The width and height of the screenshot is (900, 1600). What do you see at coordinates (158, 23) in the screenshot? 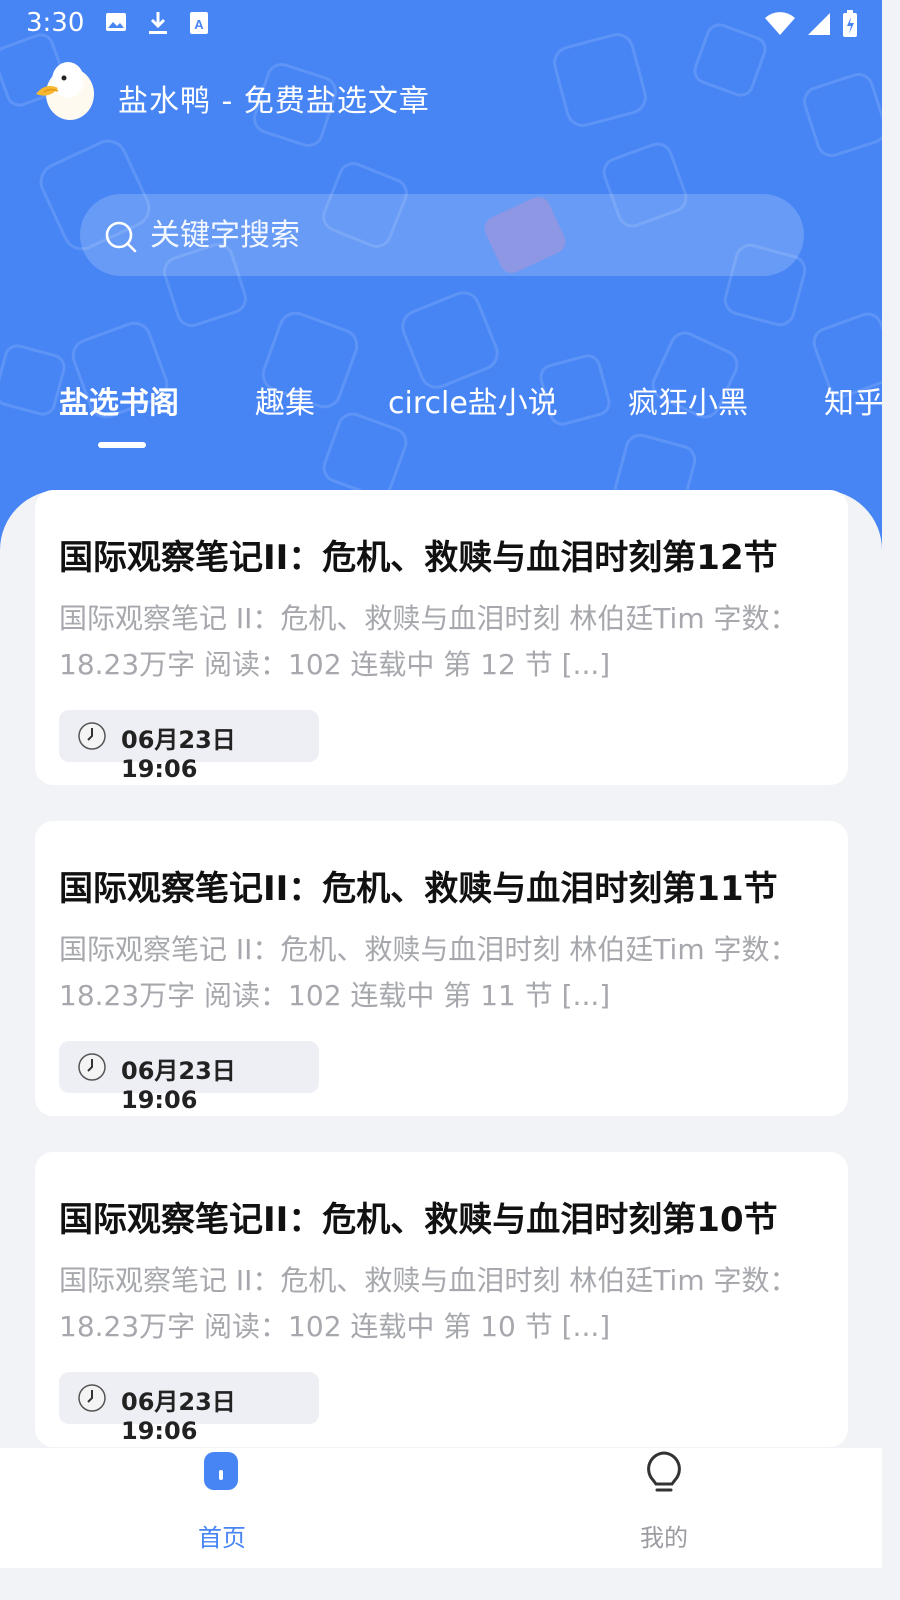
I see `download-icon` at bounding box center [158, 23].